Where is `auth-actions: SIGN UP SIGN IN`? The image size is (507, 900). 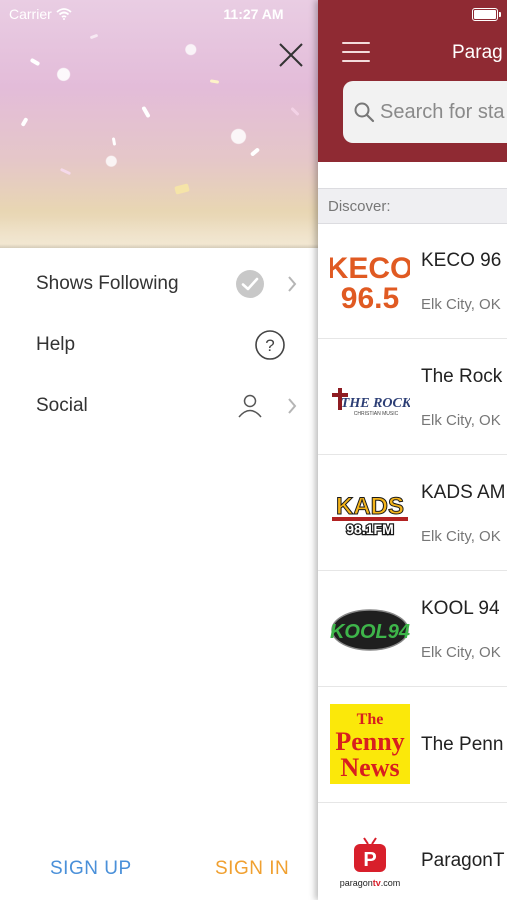
auth-actions: SIGN UP SIGN IN is located at coordinates (159, 869).